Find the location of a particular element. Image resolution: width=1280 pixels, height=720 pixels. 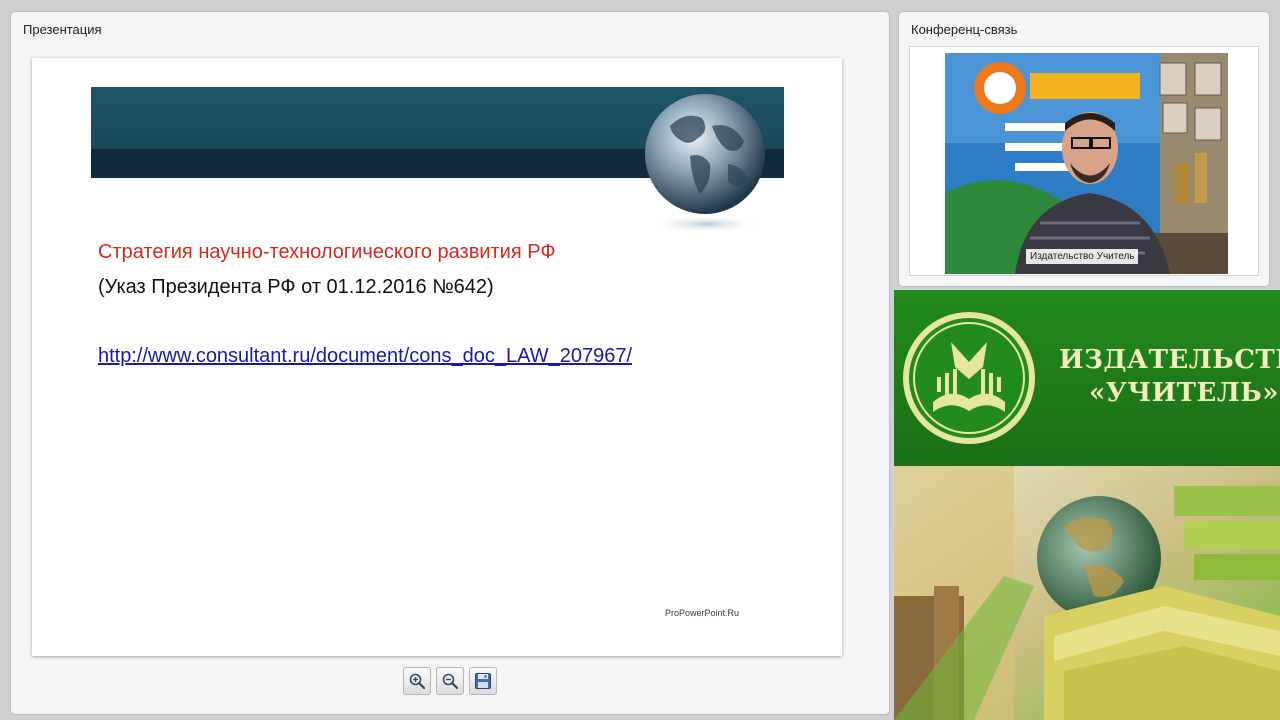

publisher-logo is located at coordinates (969, 378).